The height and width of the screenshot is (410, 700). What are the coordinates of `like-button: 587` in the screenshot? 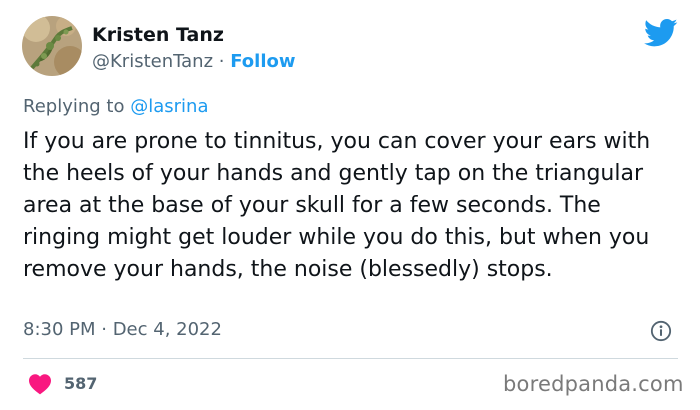 It's located at (62, 384).